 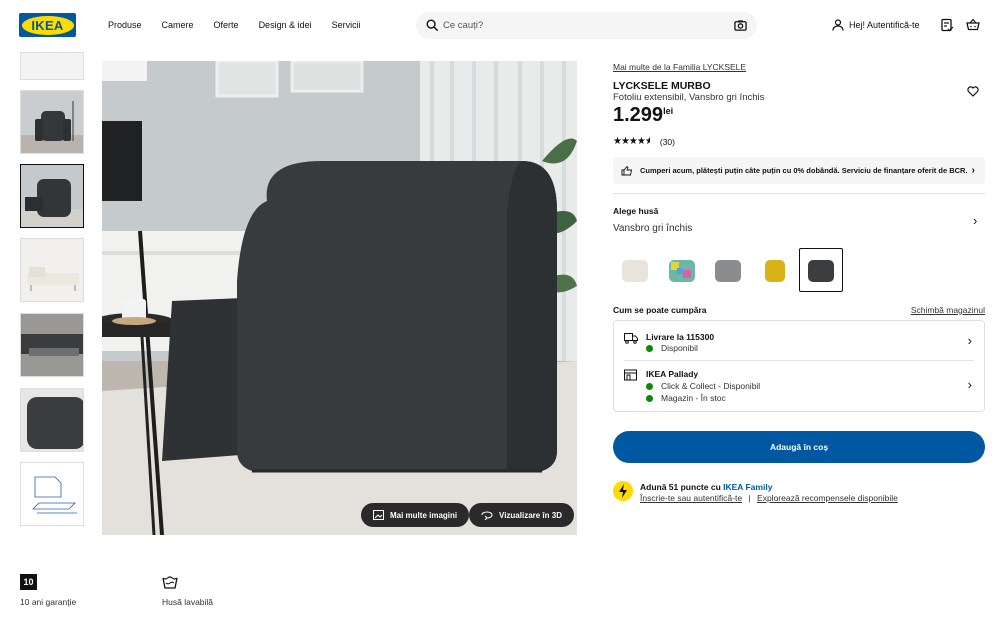 What do you see at coordinates (691, 498) in the screenshot?
I see `signup-link: Înscrie-te sau autentifică-te` at bounding box center [691, 498].